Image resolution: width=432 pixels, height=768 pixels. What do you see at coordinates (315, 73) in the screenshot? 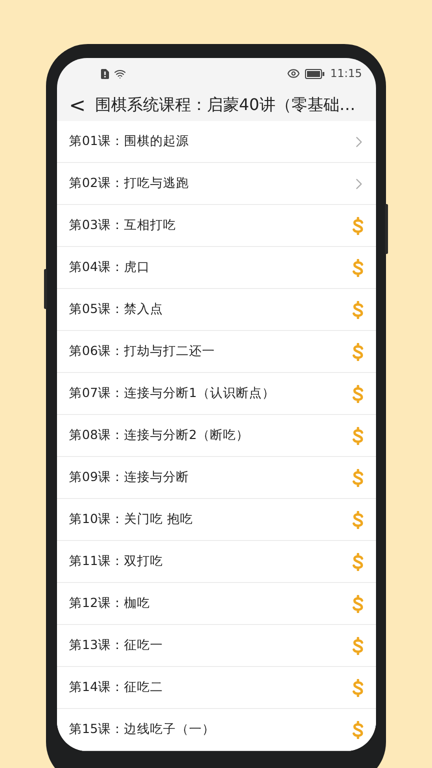
I see `battery-icon` at bounding box center [315, 73].